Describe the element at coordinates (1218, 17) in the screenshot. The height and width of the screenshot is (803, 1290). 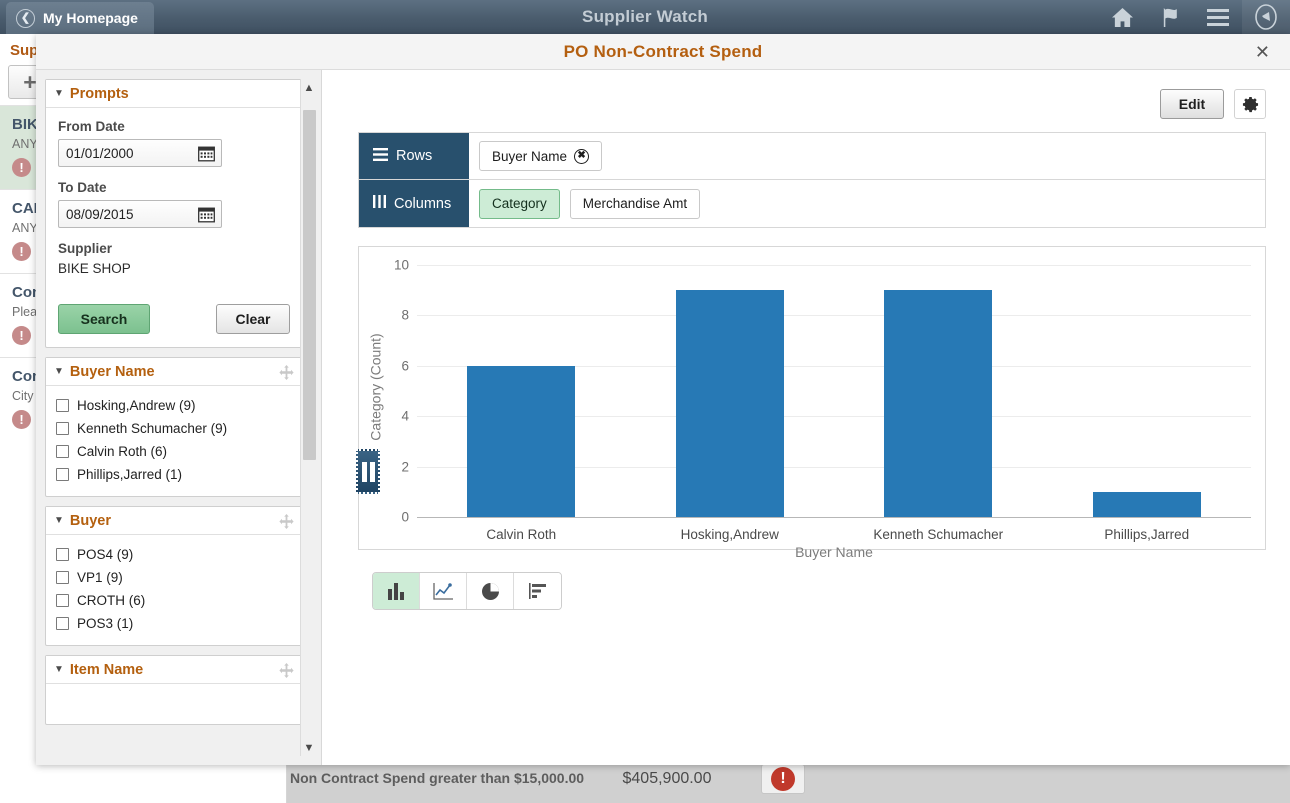
I see `hamburger-menu-icon` at that location.